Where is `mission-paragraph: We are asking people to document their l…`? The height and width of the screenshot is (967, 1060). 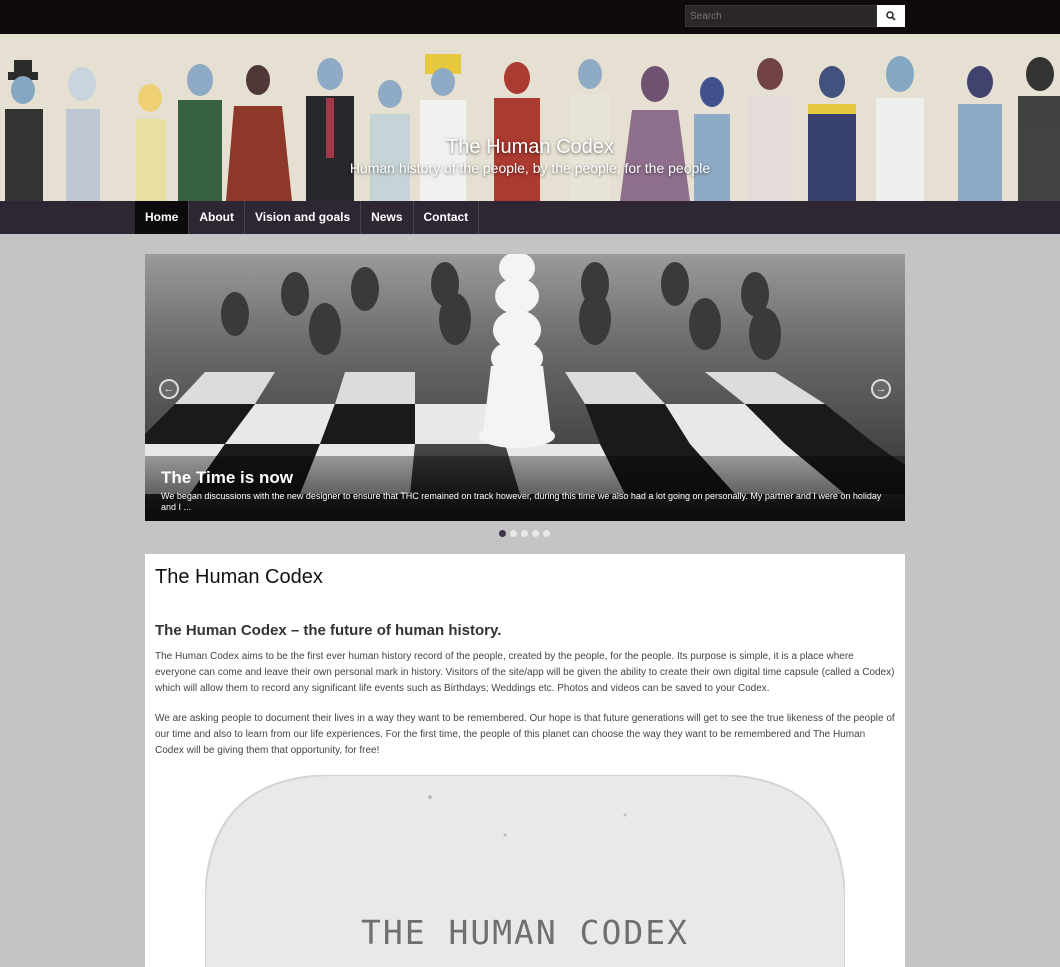 mission-paragraph: We are asking people to document their l… is located at coordinates (525, 734).